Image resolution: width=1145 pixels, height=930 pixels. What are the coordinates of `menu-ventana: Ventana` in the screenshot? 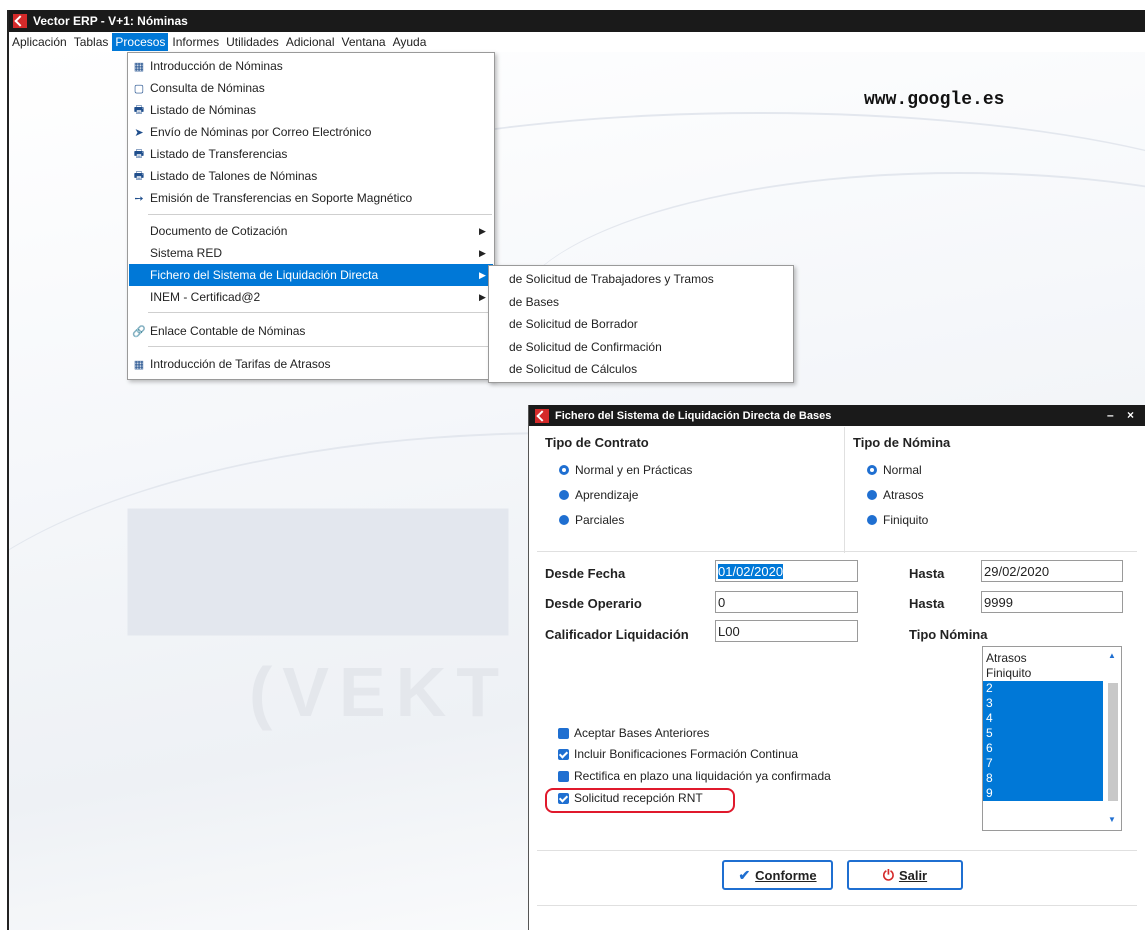 It's located at (364, 42).